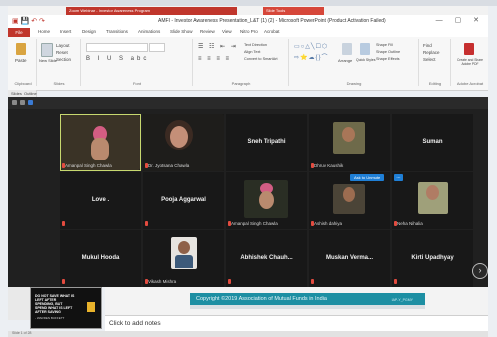 The width and height of the screenshot is (497, 337). I want to click on slide-code: IAP-Y_PGMY, so click(402, 300).